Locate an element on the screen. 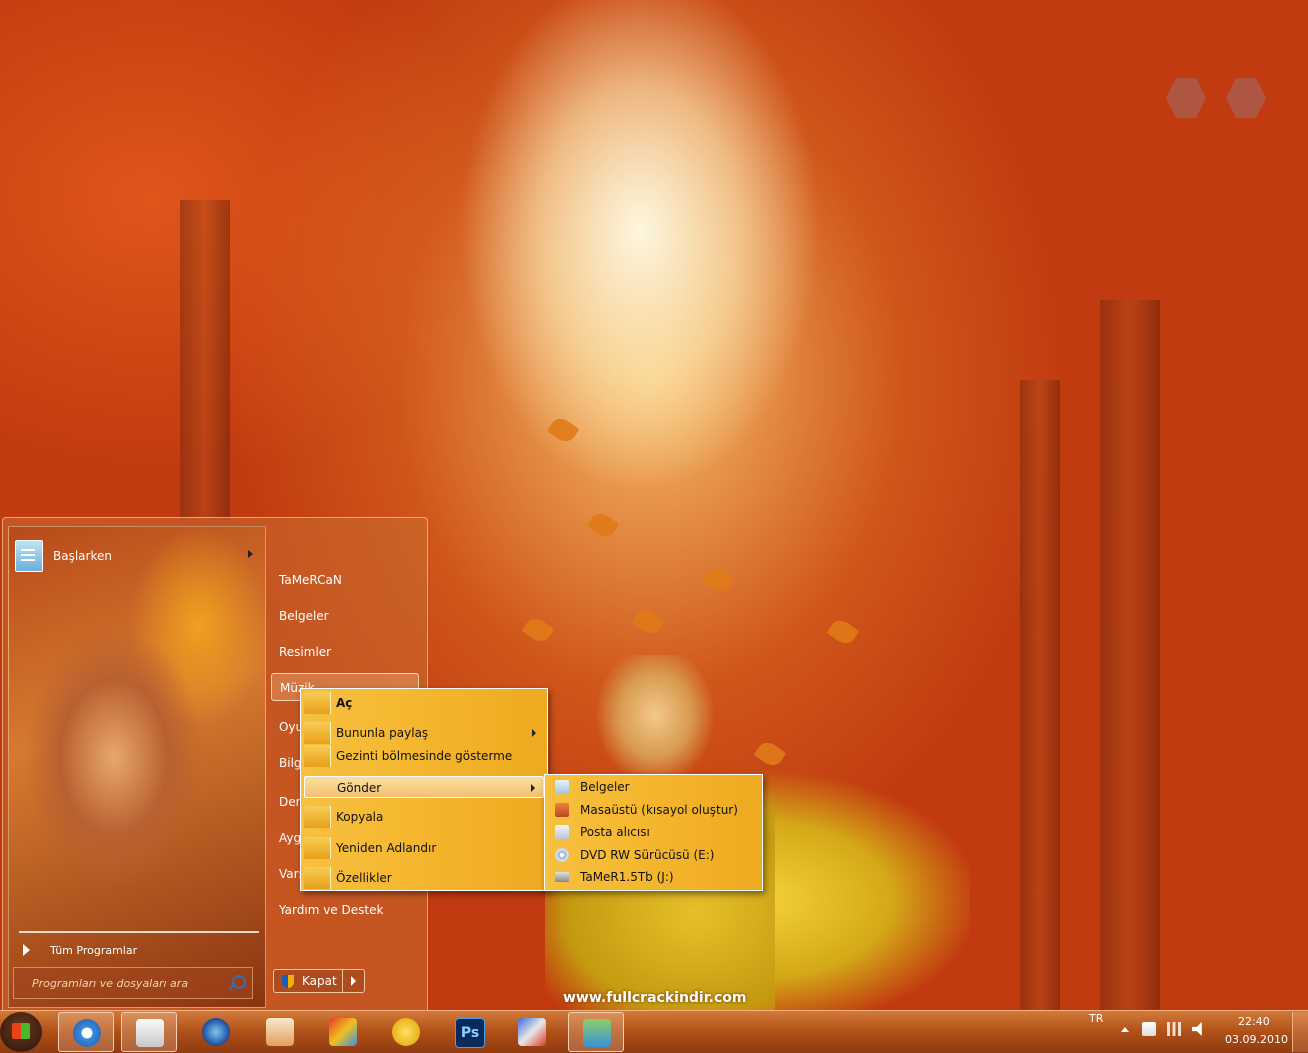  taskbar-image-viewer is located at coordinates (280, 1032).